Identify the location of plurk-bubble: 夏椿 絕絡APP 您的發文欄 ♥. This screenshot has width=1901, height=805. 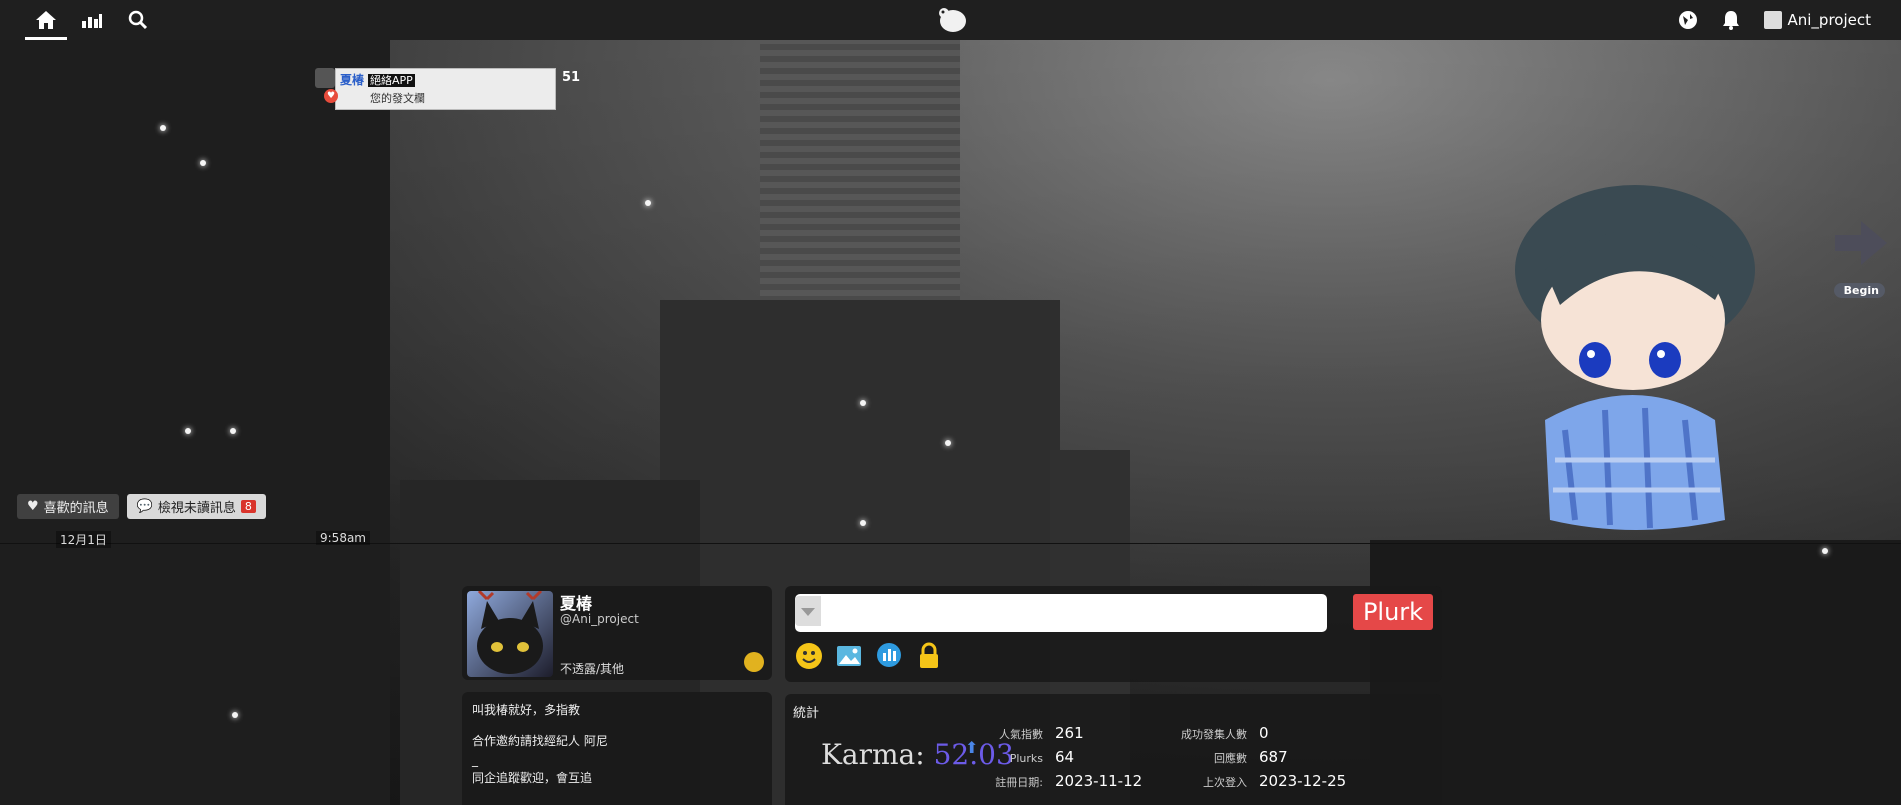
(440, 89).